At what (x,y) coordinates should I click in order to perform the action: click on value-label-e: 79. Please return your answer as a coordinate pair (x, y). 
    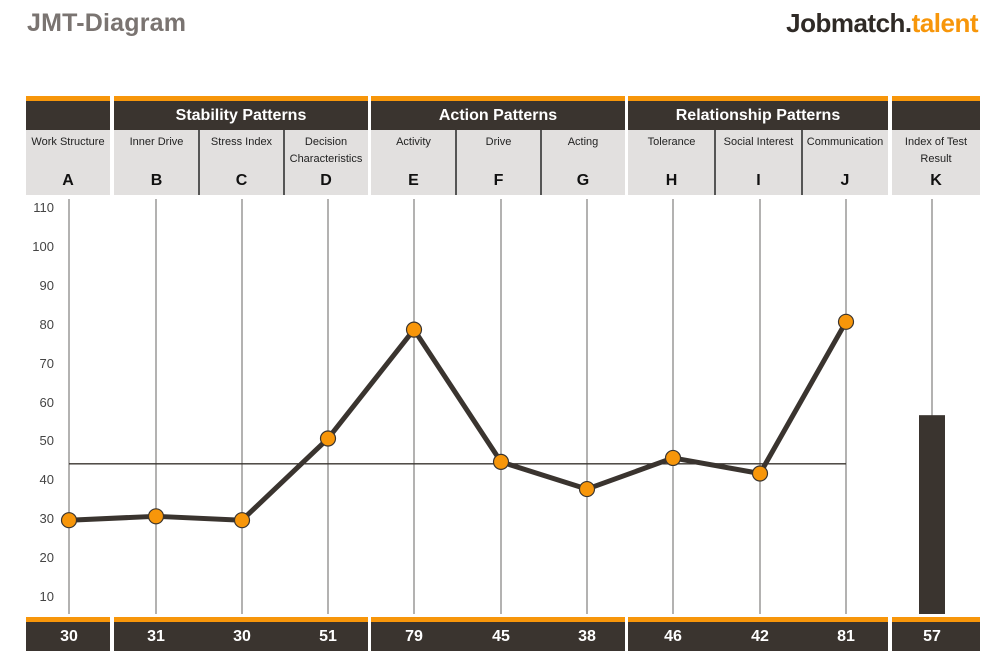
    Looking at the image, I should click on (414, 636).